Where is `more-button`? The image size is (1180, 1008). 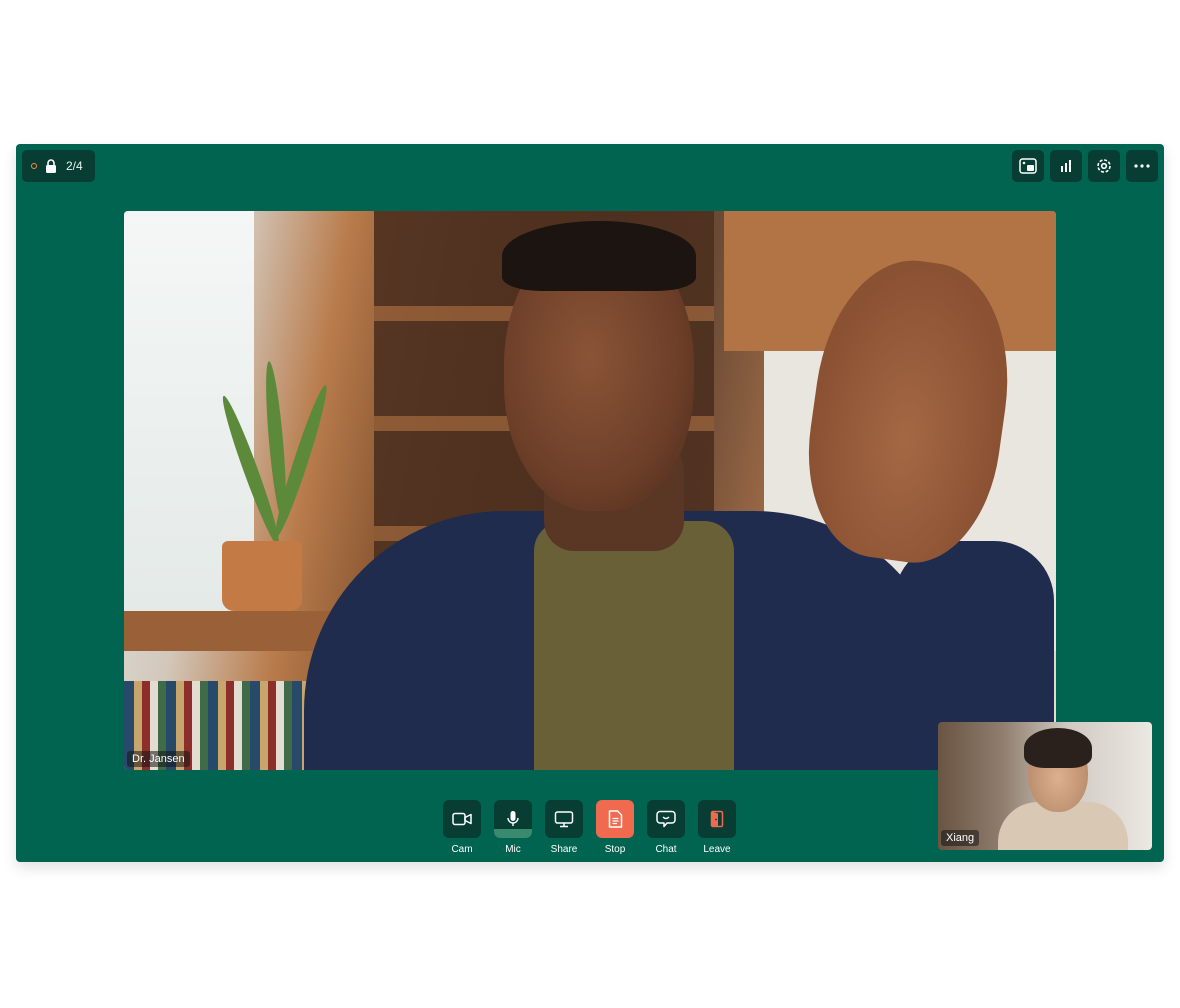 more-button is located at coordinates (1142, 166).